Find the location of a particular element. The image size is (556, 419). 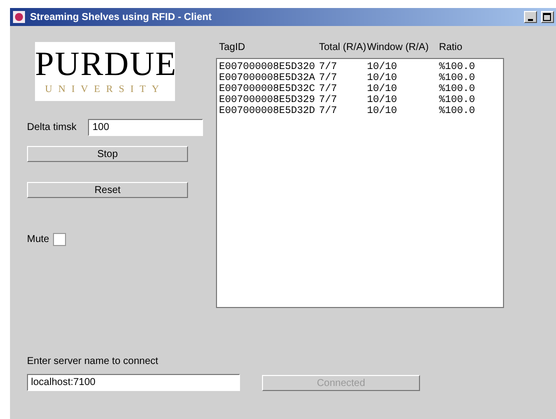

logo-name: PURDUE is located at coordinates (105, 65).